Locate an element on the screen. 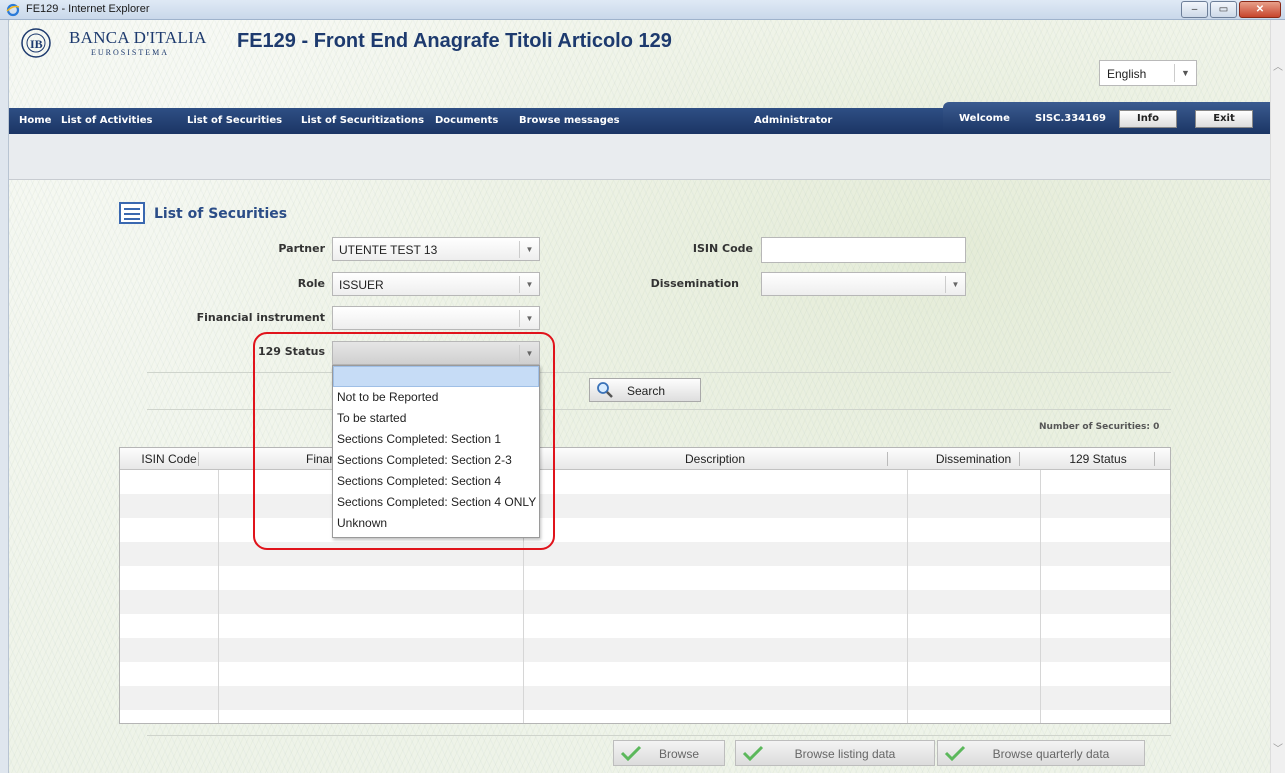 Image resolution: width=1285 pixels, height=773 pixels. window-title: FE129 - Internet Explorer is located at coordinates (88, 9).